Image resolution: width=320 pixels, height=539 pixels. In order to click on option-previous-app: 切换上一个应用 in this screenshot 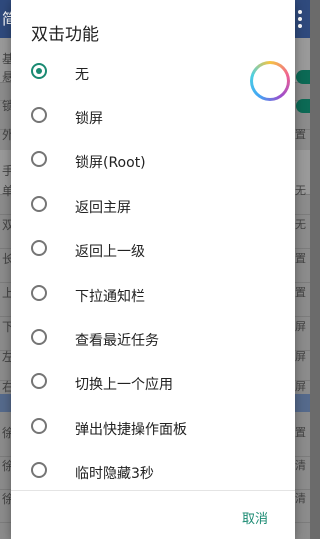, I will do `click(153, 384)`.